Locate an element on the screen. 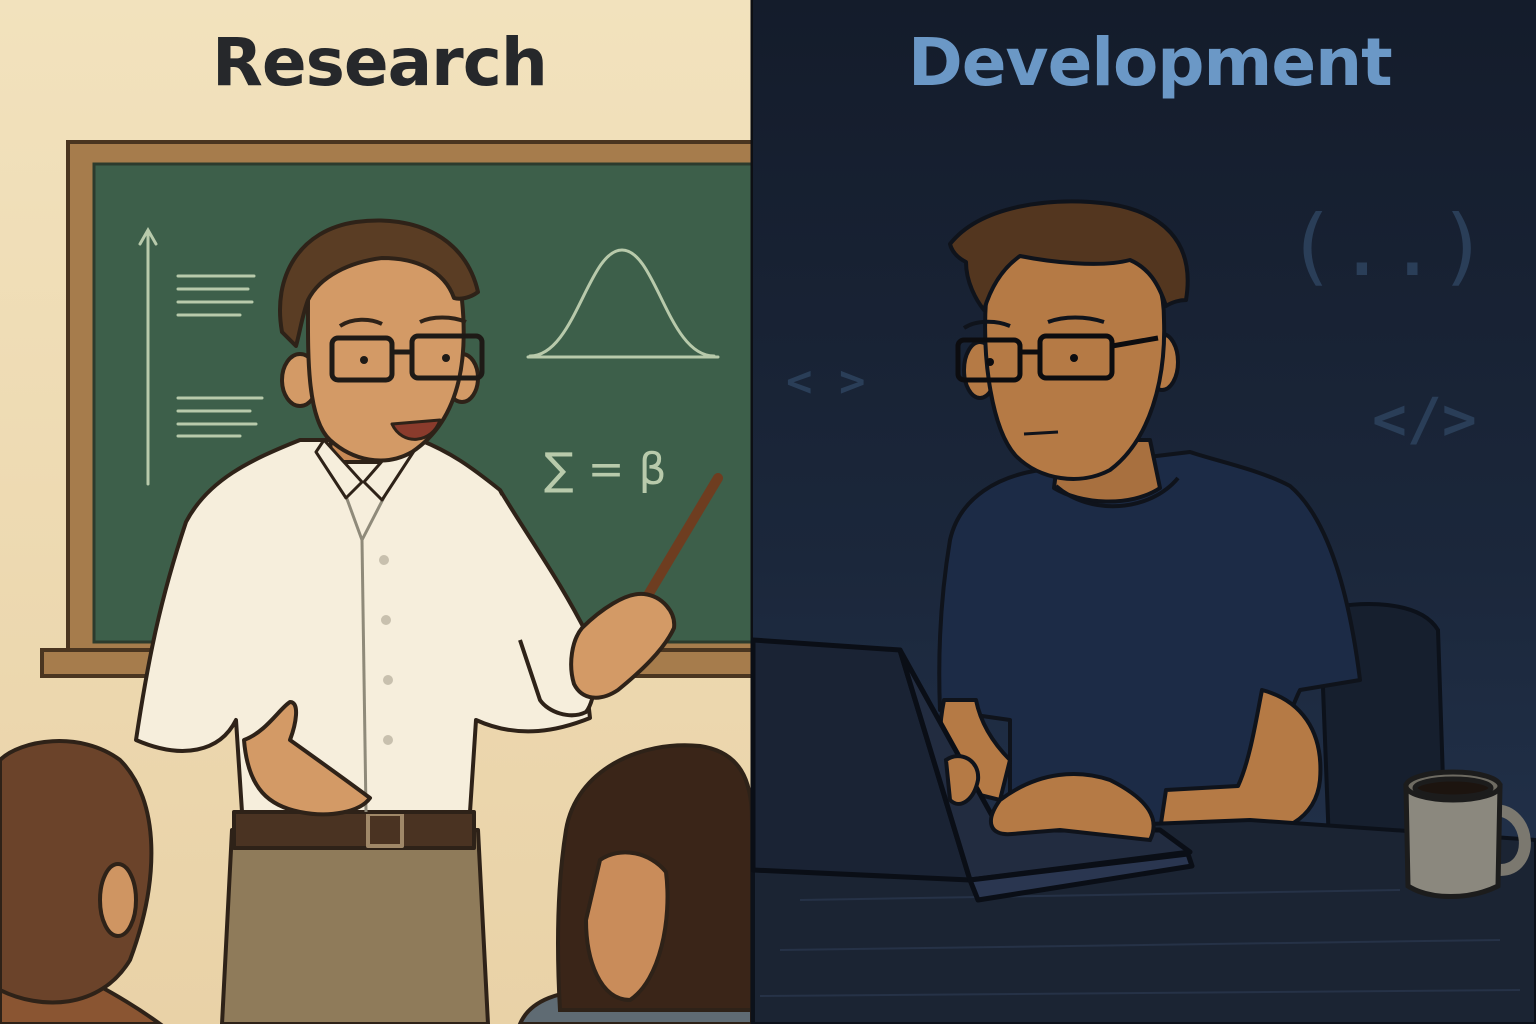 This screenshot has height=1024, width=1536. belt is located at coordinates (354, 830).